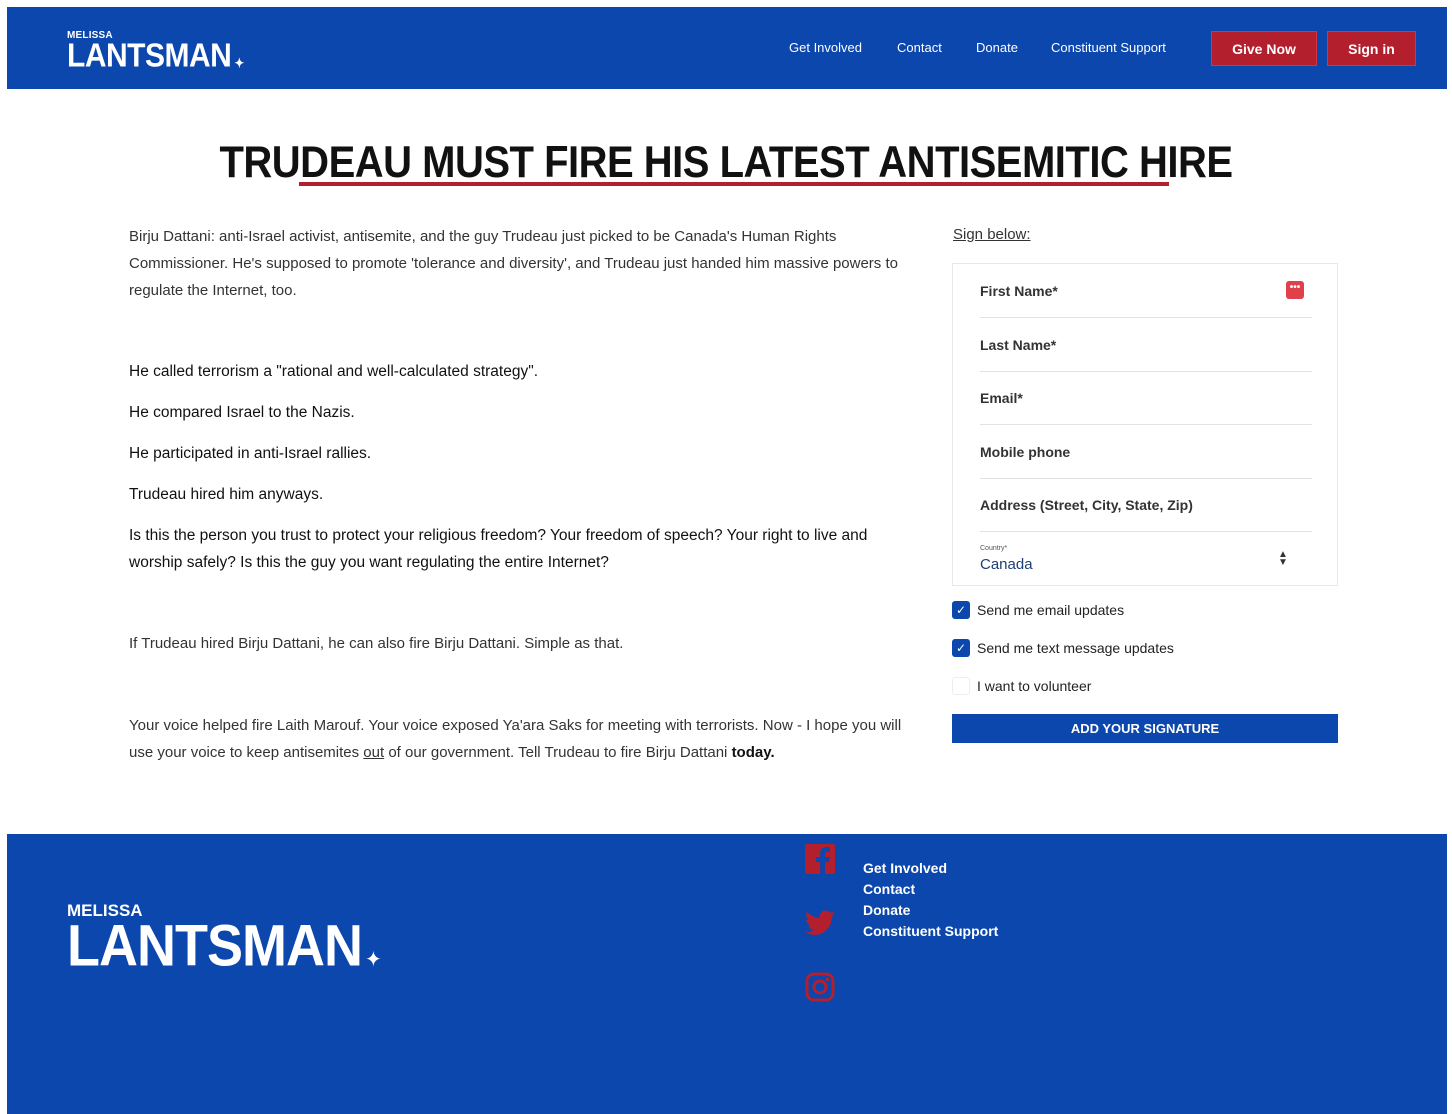 The height and width of the screenshot is (1114, 1452). What do you see at coordinates (820, 923) in the screenshot?
I see `twitter-icon` at bounding box center [820, 923].